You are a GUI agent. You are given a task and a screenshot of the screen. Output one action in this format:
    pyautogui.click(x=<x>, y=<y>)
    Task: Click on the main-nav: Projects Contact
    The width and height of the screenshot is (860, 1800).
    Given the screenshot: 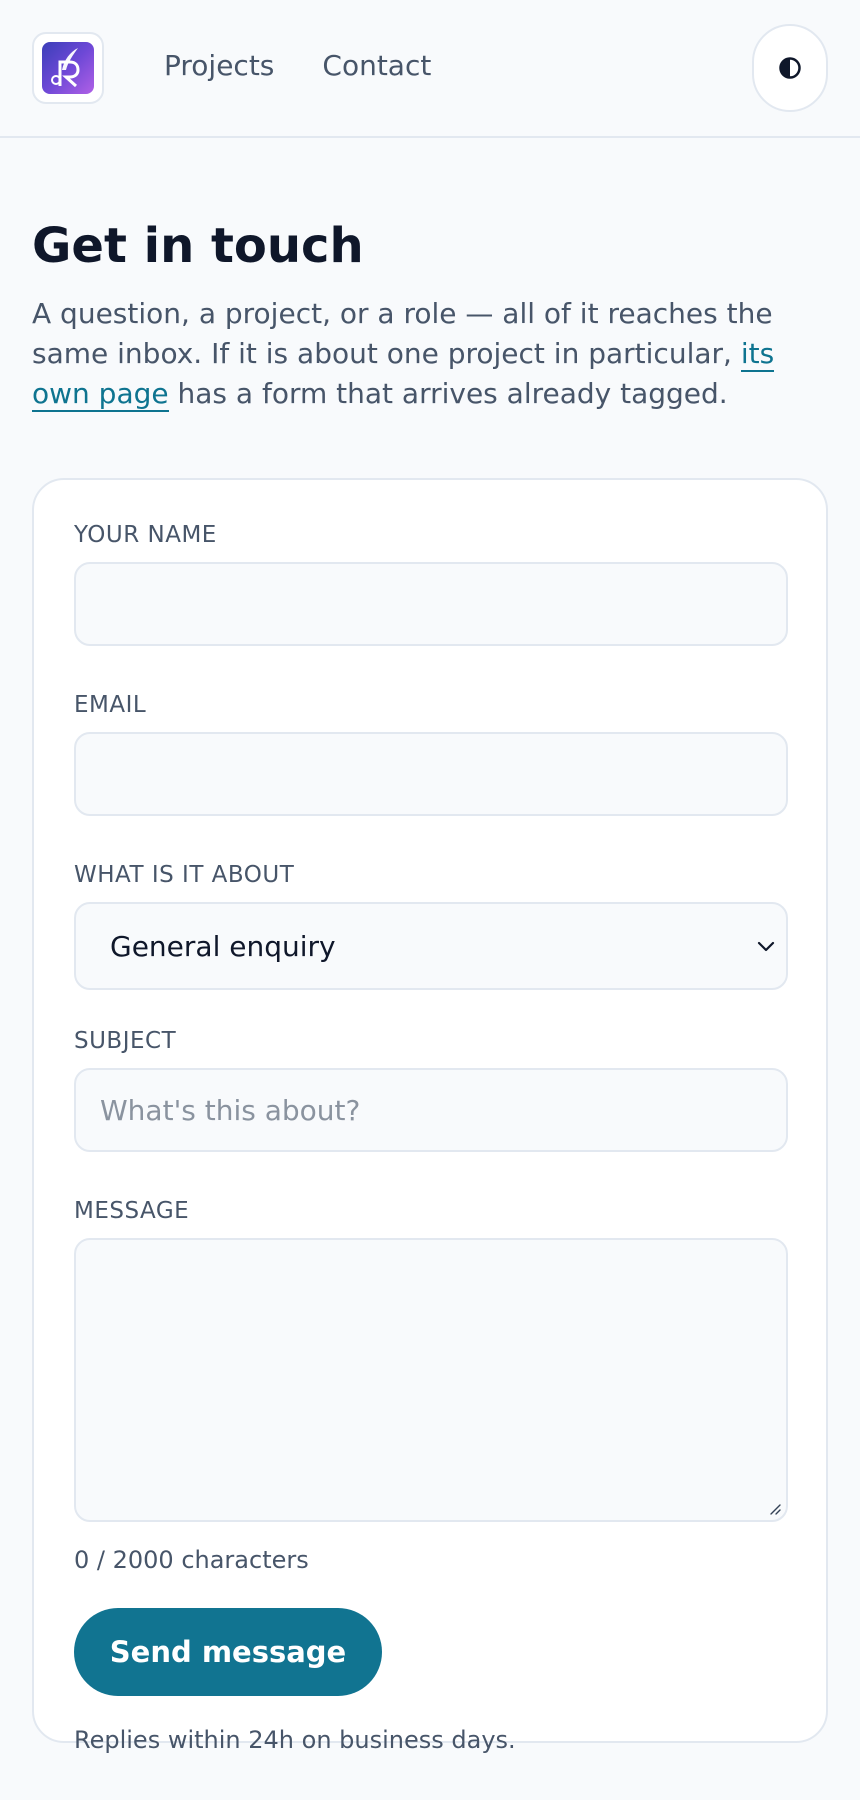 What is the action you would take?
    pyautogui.click(x=297, y=66)
    